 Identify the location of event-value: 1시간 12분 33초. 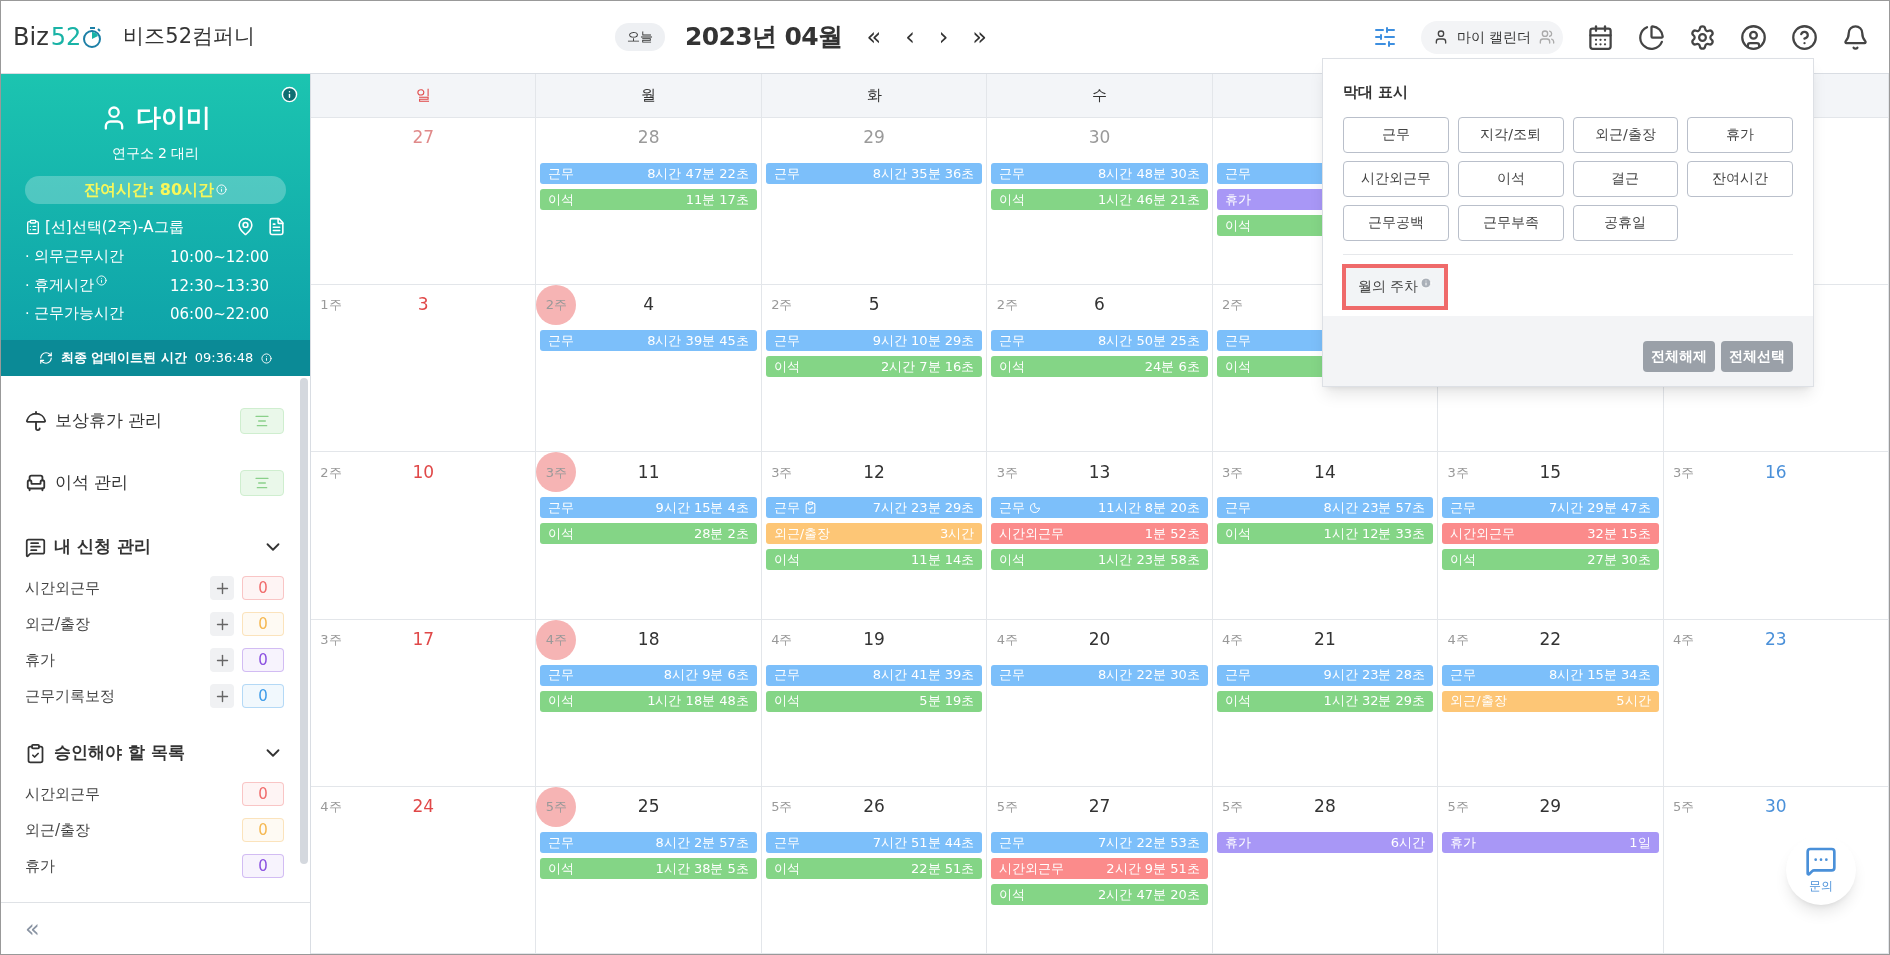
(1374, 534).